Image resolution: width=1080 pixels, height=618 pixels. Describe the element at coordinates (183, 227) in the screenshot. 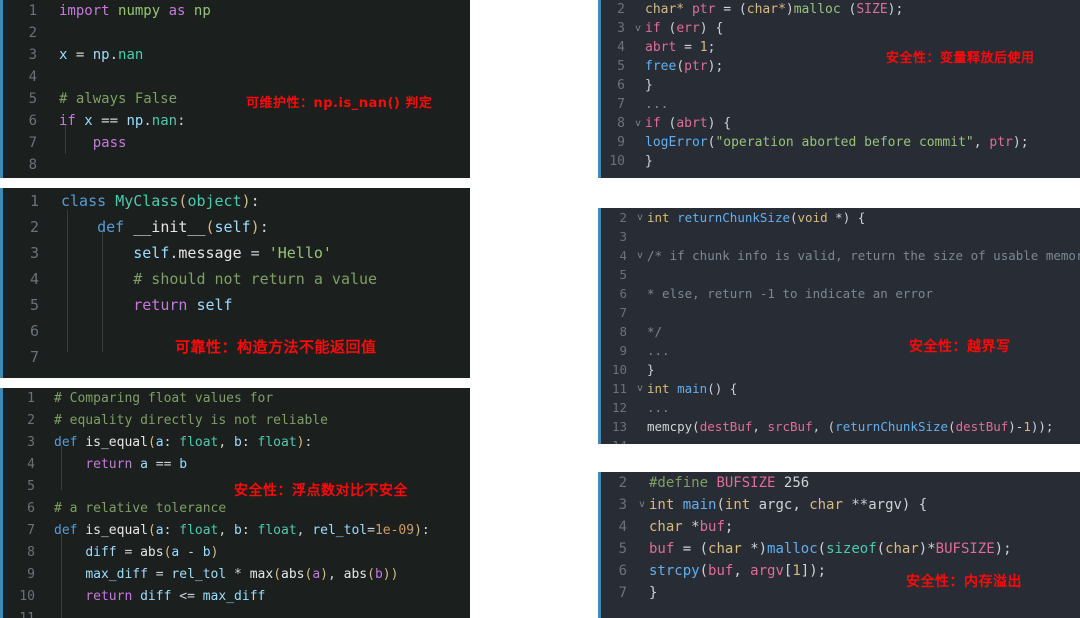

I see `code-text: def __init__(self):` at that location.